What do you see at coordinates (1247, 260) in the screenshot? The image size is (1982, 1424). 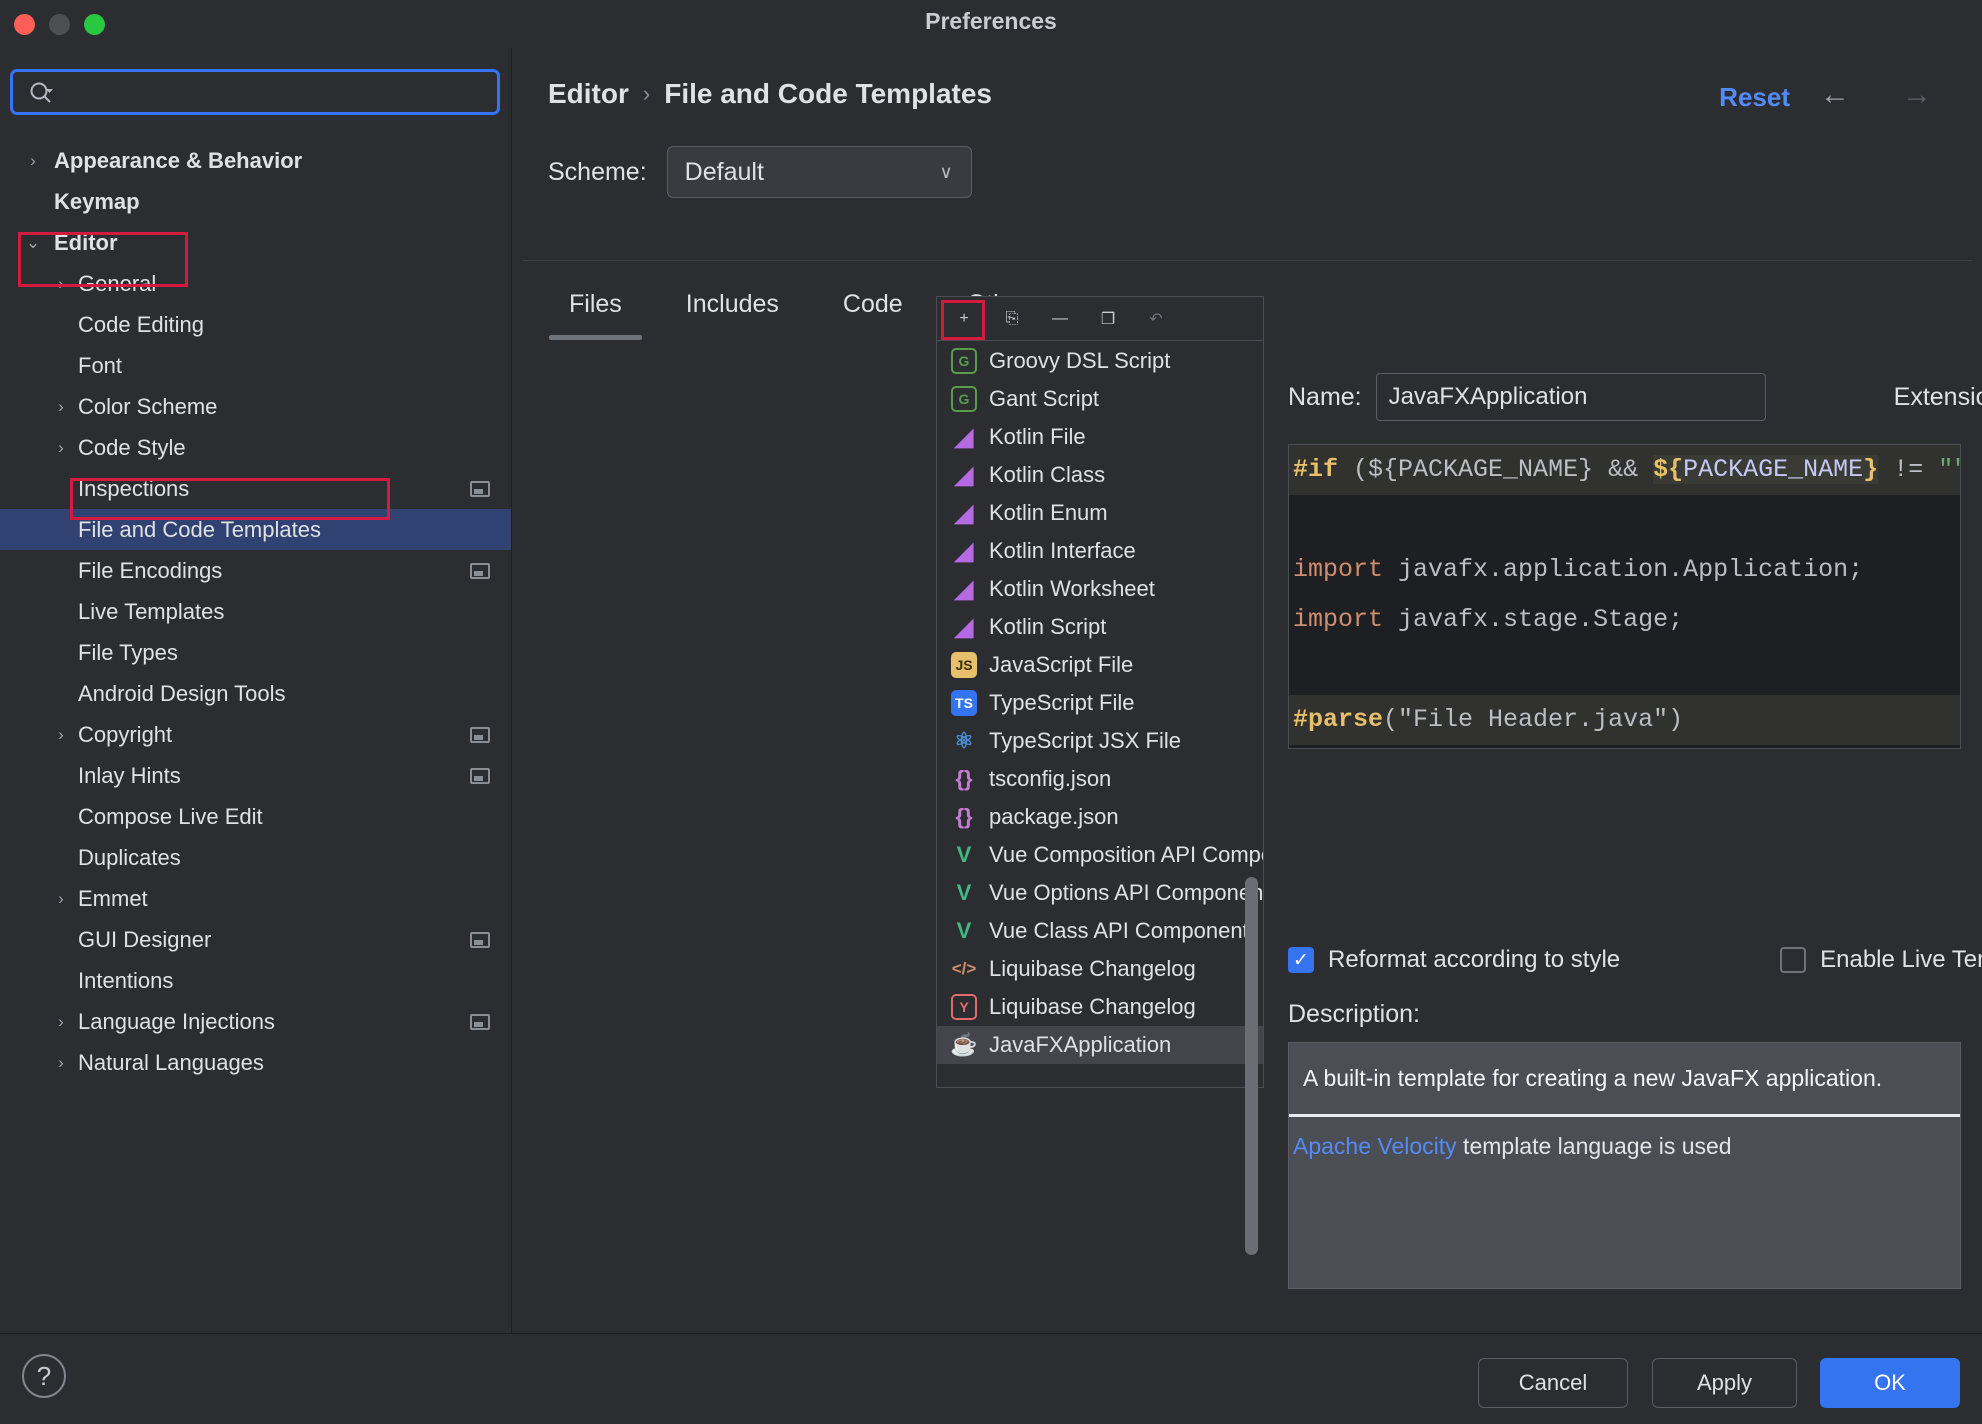 I see `header-divider` at bounding box center [1247, 260].